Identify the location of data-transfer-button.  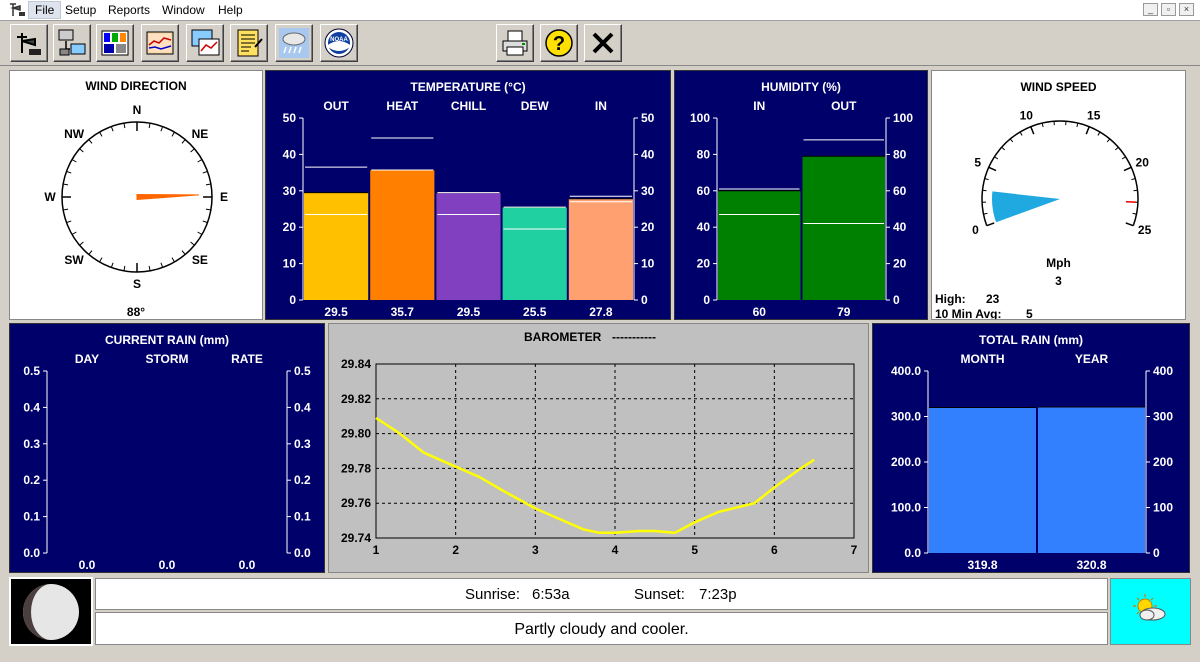
(72, 43).